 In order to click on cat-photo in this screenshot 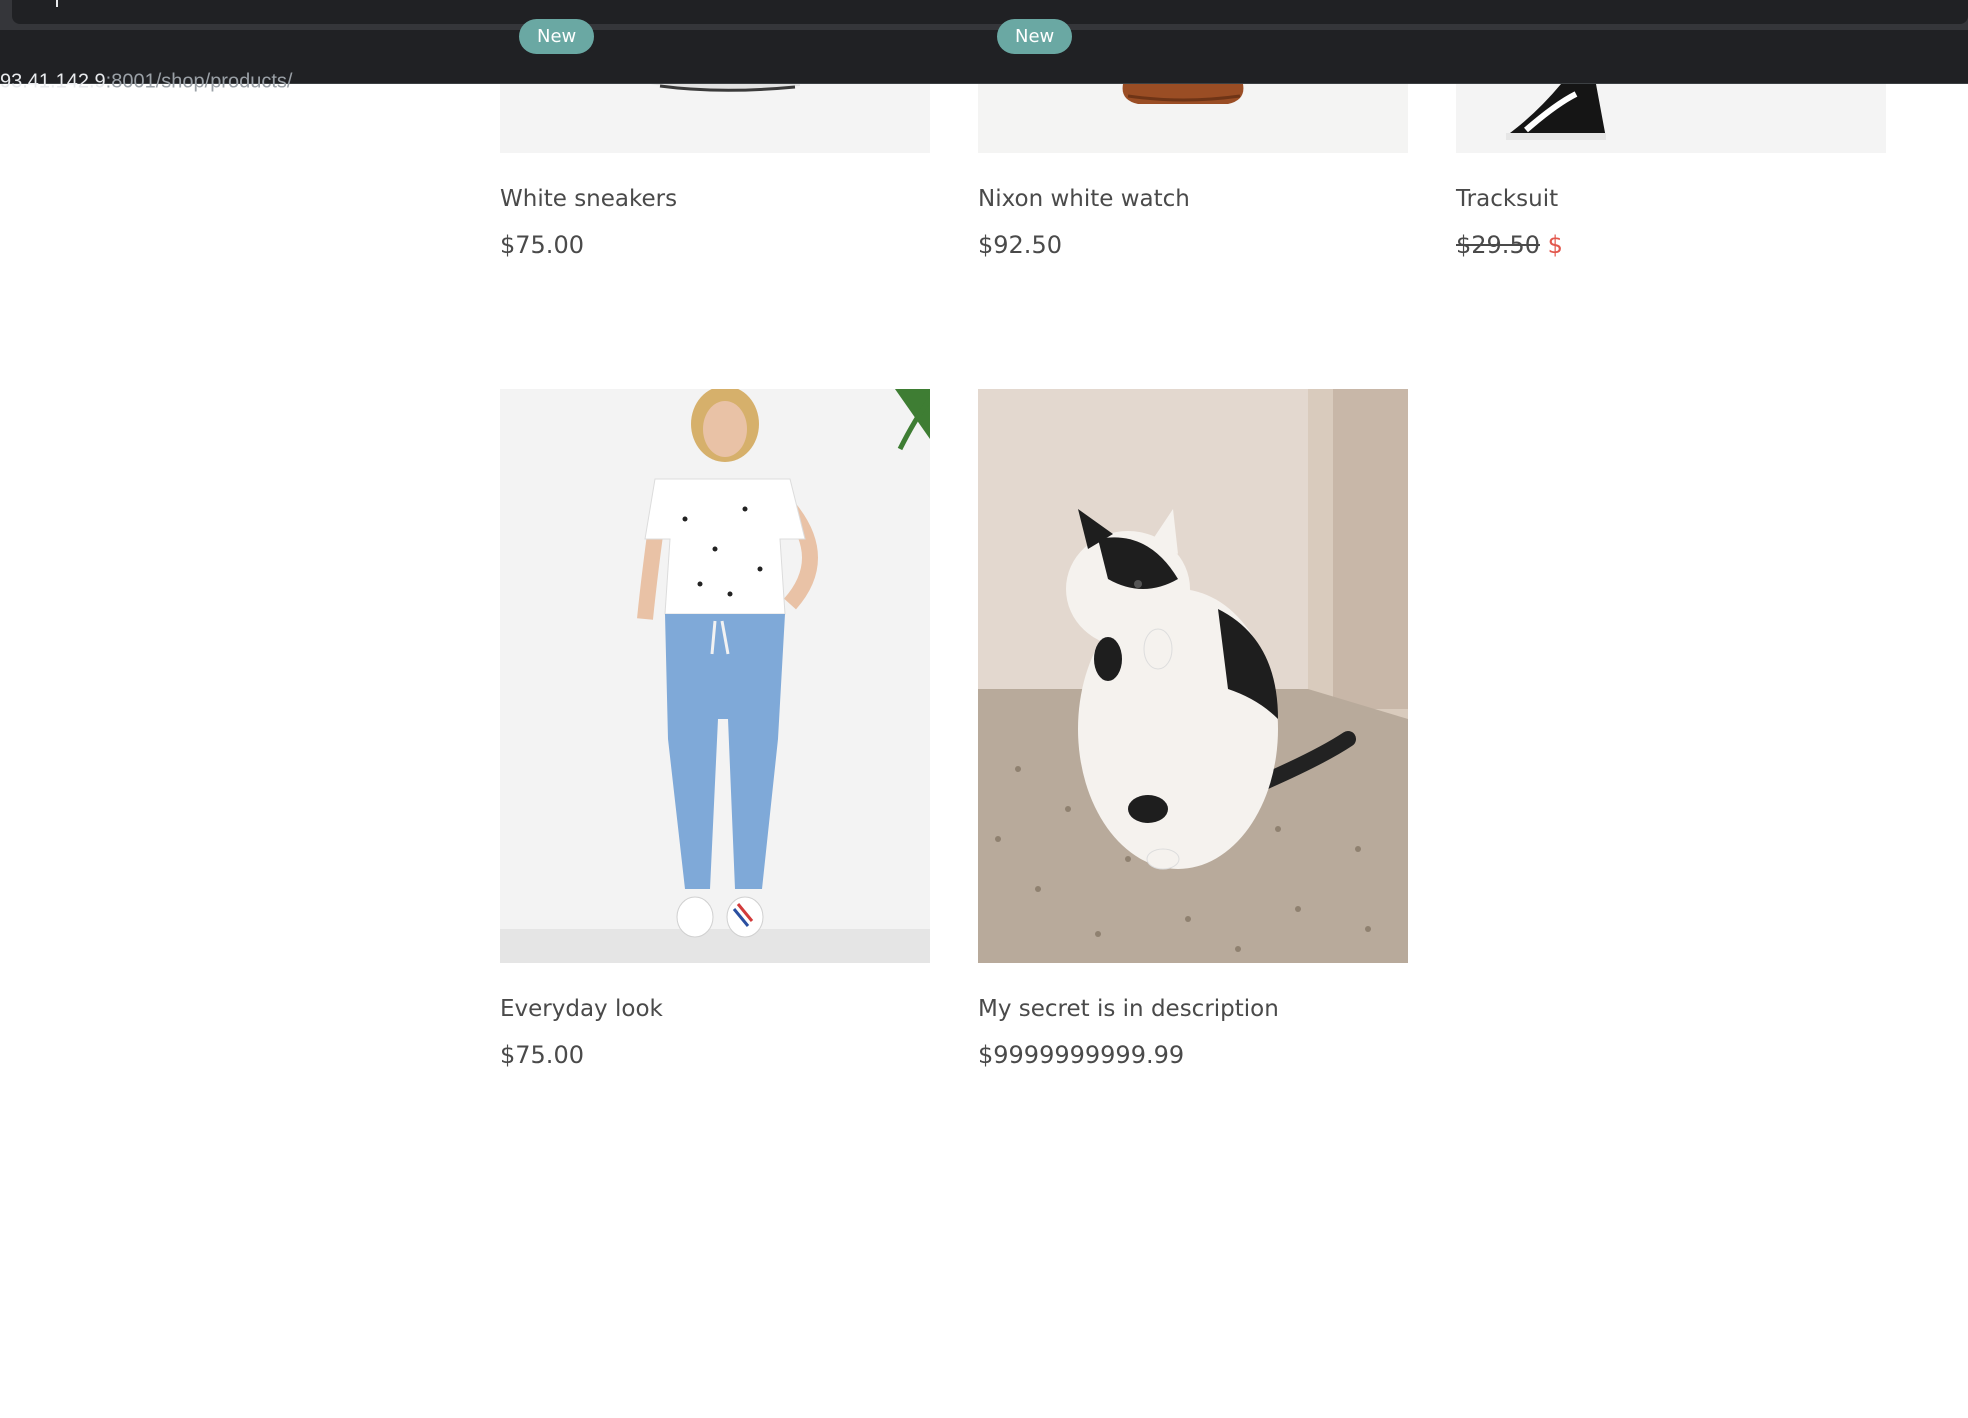, I will do `click(1193, 676)`.